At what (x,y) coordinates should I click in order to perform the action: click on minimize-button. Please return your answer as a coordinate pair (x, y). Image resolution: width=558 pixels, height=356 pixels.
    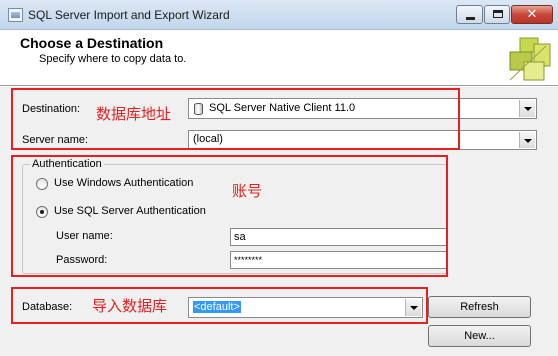
    Looking at the image, I should click on (469, 14).